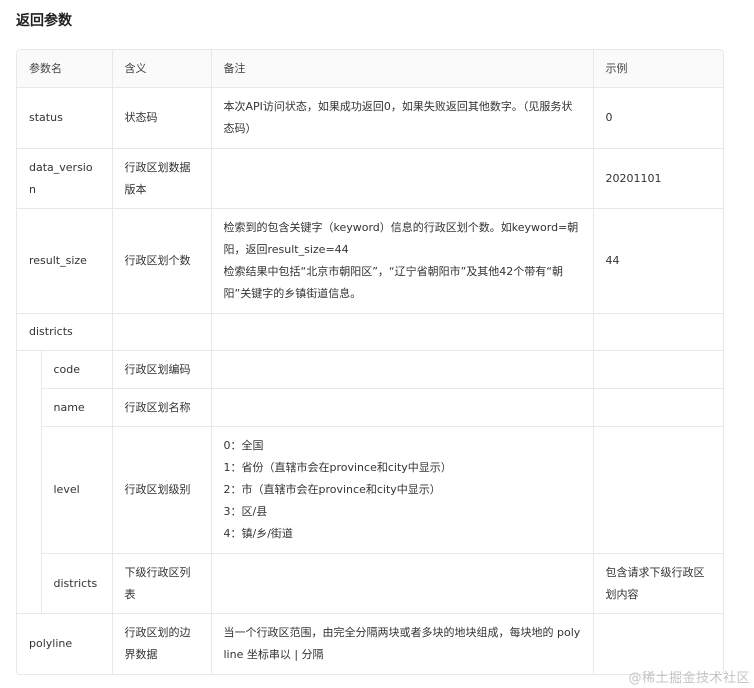 Image resolution: width=754 pixels, height=688 pixels. I want to click on param-example: 包含请求下级行政区划内容, so click(657, 583).